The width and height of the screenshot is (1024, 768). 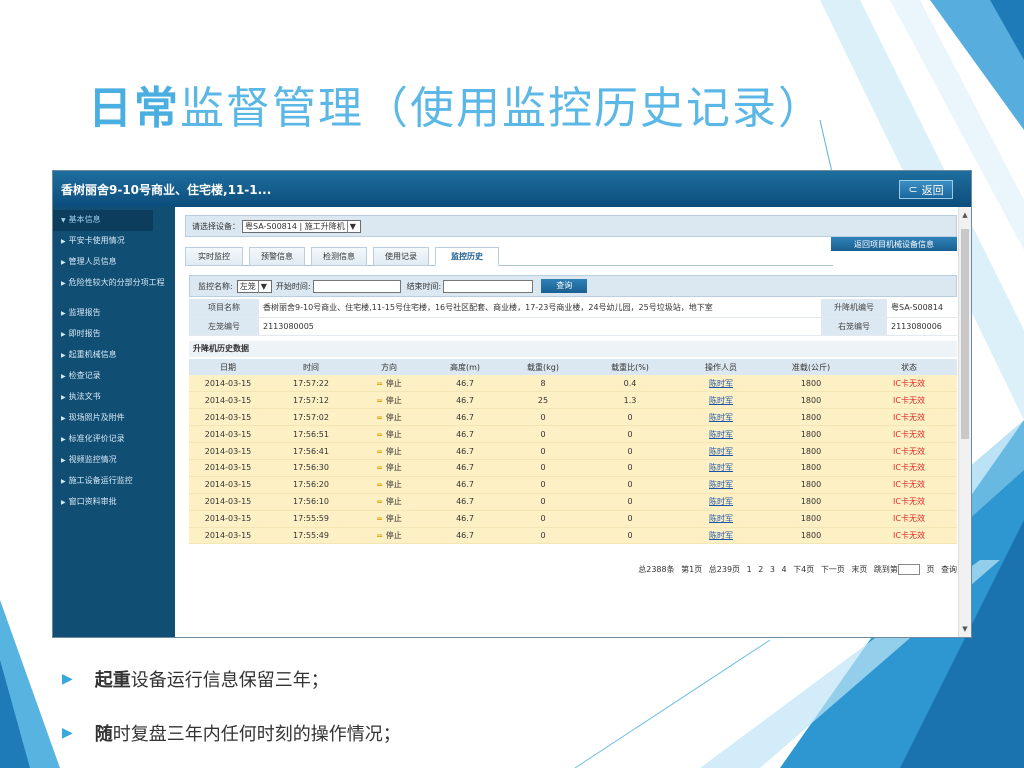 What do you see at coordinates (224, 308) in the screenshot?
I see `project-name-label: 项目名称` at bounding box center [224, 308].